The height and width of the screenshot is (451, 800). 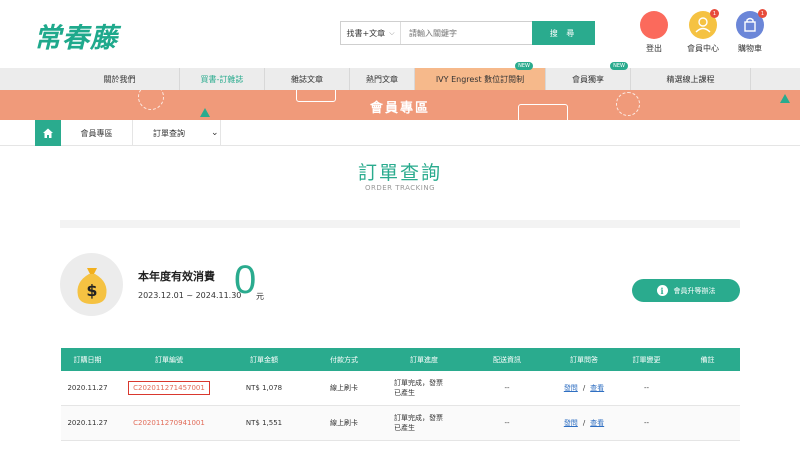 I want to click on nav-item-label: 買書-訂雜誌, so click(x=222, y=79).